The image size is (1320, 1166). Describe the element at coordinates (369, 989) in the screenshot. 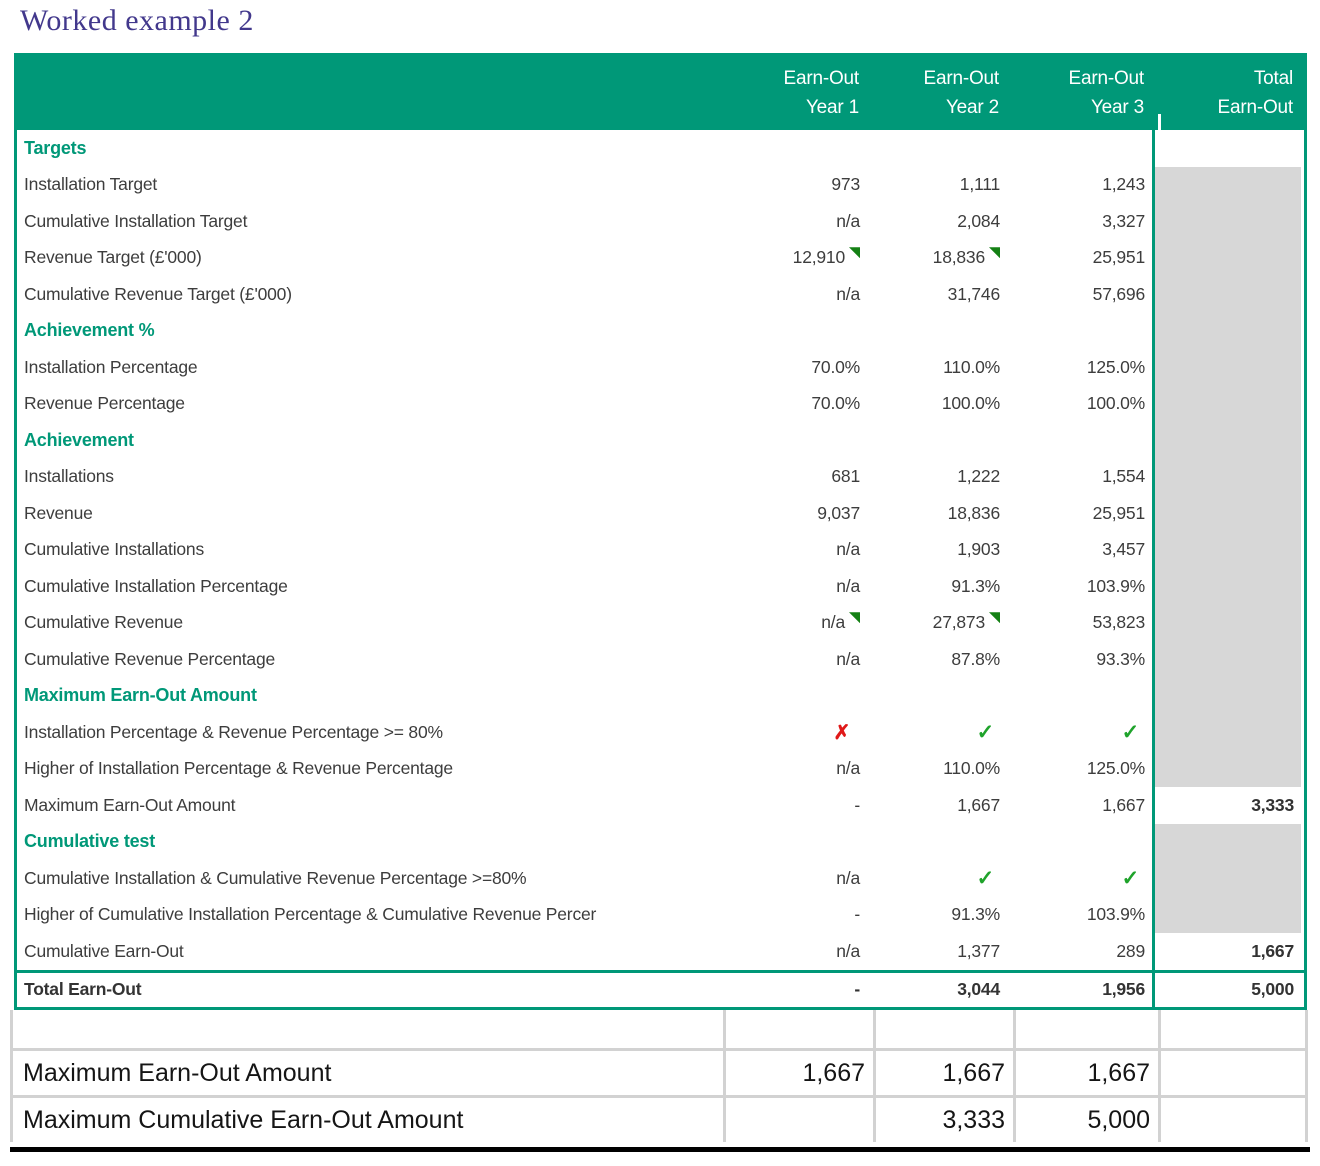

I see `row-label: Total Earn-Out` at that location.